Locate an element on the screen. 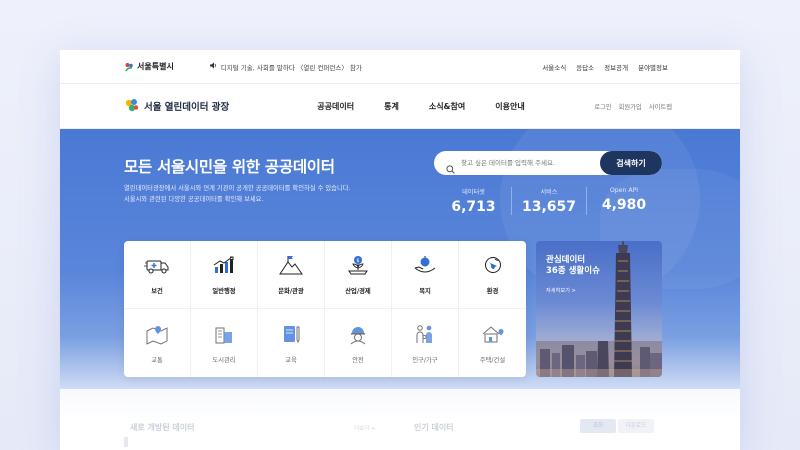 The width and height of the screenshot is (800, 450). new-data-more-link: 더보기 + is located at coordinates (365, 428).